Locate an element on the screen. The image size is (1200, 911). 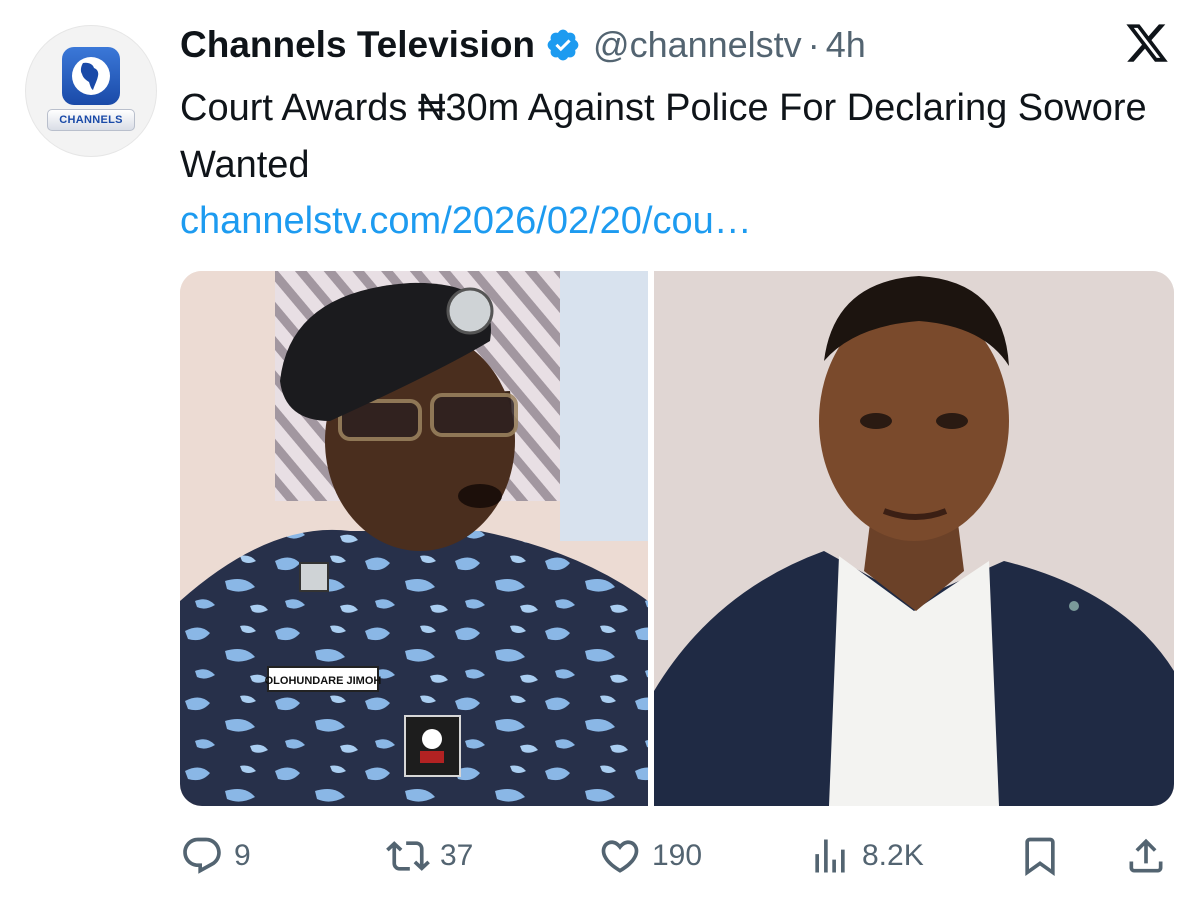
like-button: 190 is located at coordinates (650, 856).